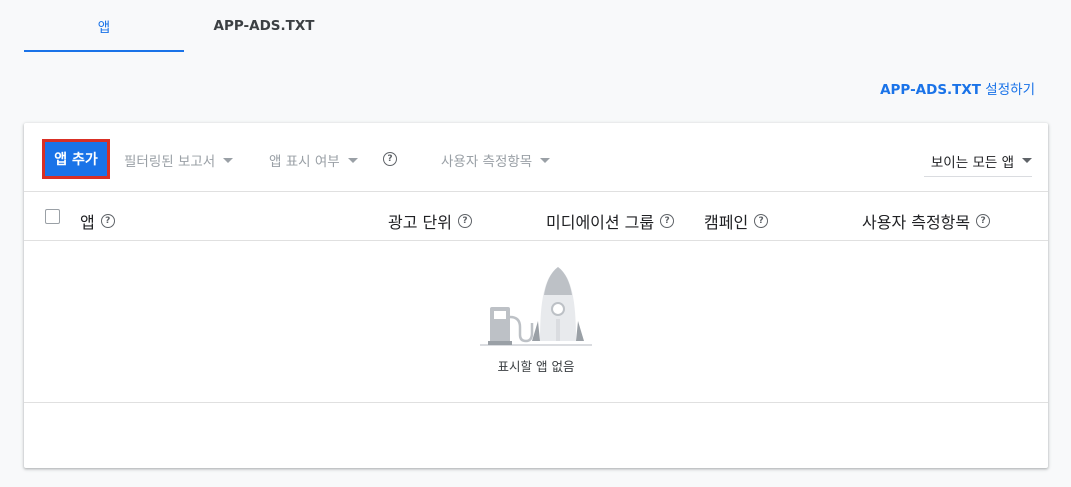 Image resolution: width=1071 pixels, height=487 pixels. I want to click on setup-link-bold: APP-ADS.TXT, so click(931, 90).